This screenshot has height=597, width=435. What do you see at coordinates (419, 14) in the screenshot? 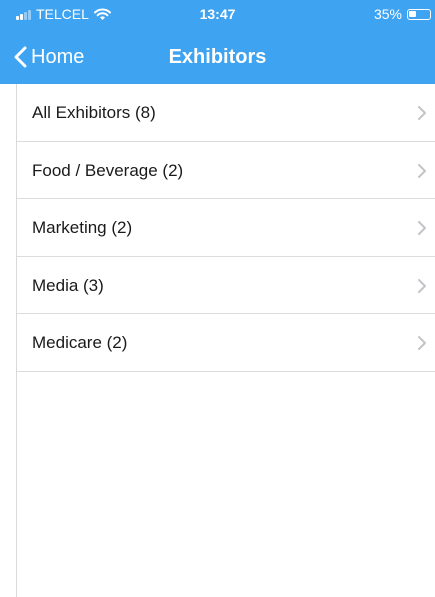
I see `battery-icon` at bounding box center [419, 14].